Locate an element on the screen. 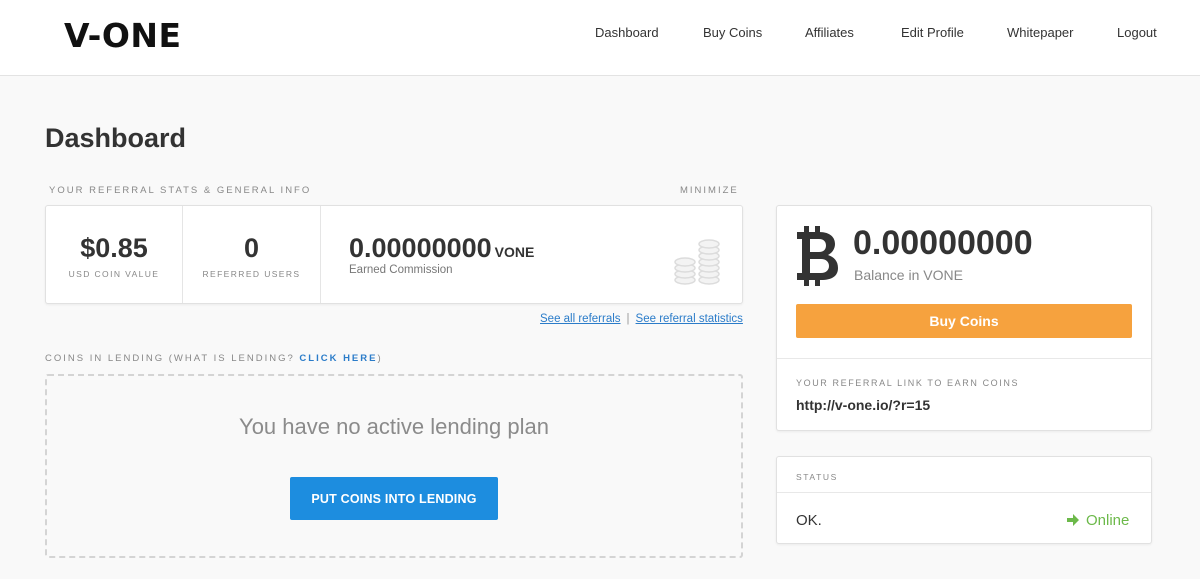  coin-stack-icon is located at coordinates (697, 262).